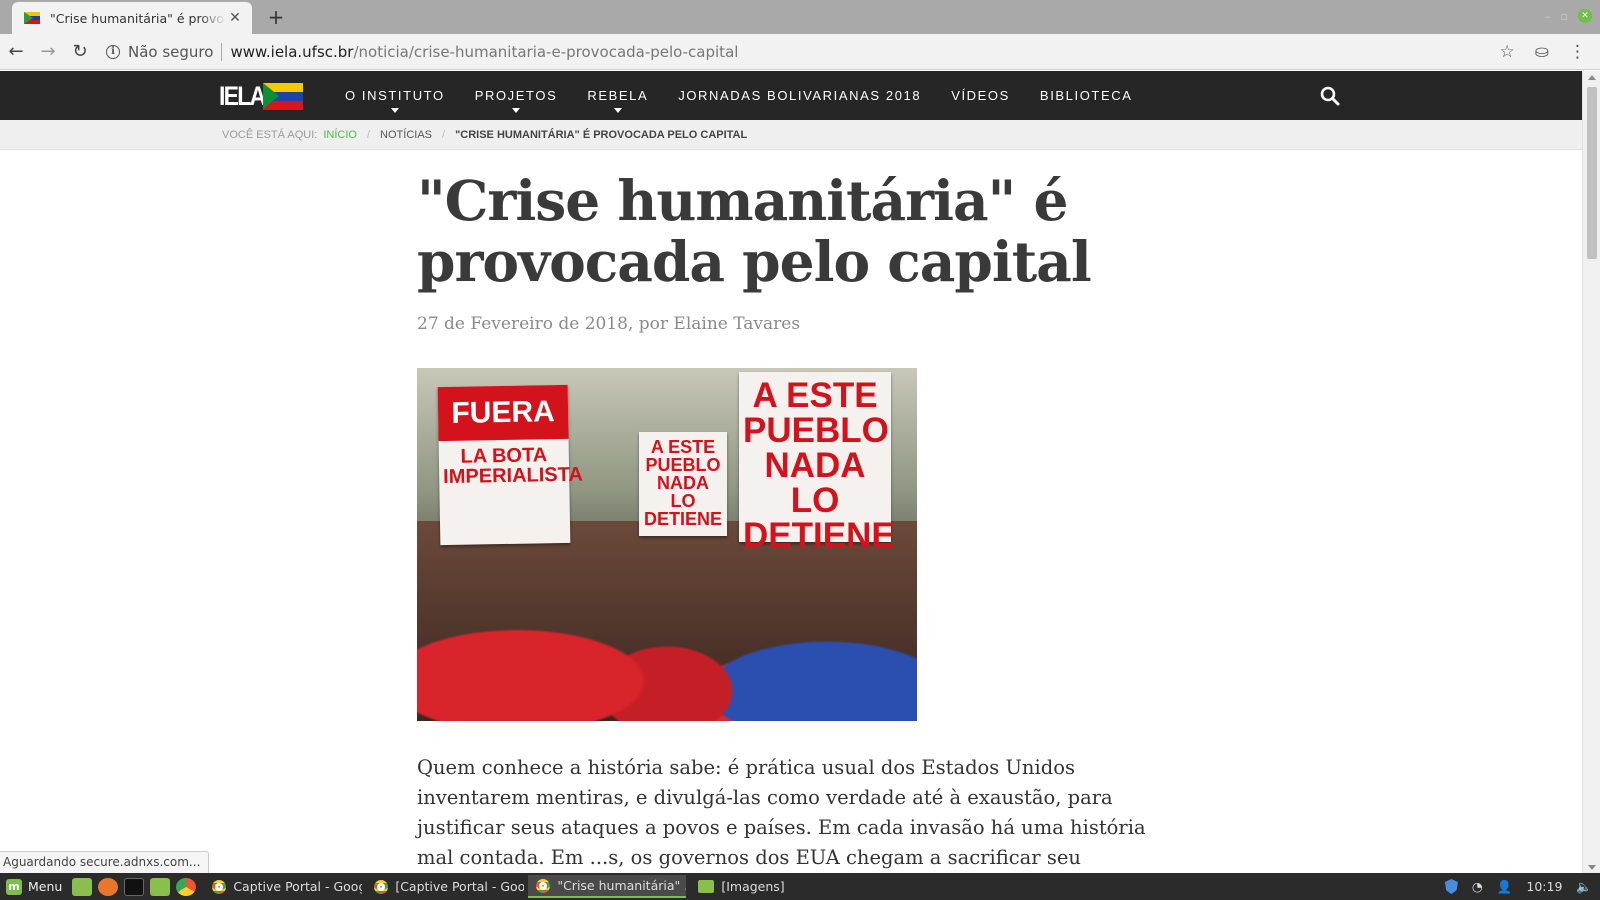 This screenshot has height=900, width=1600. I want to click on incognito-icon: ⛀, so click(1542, 52).